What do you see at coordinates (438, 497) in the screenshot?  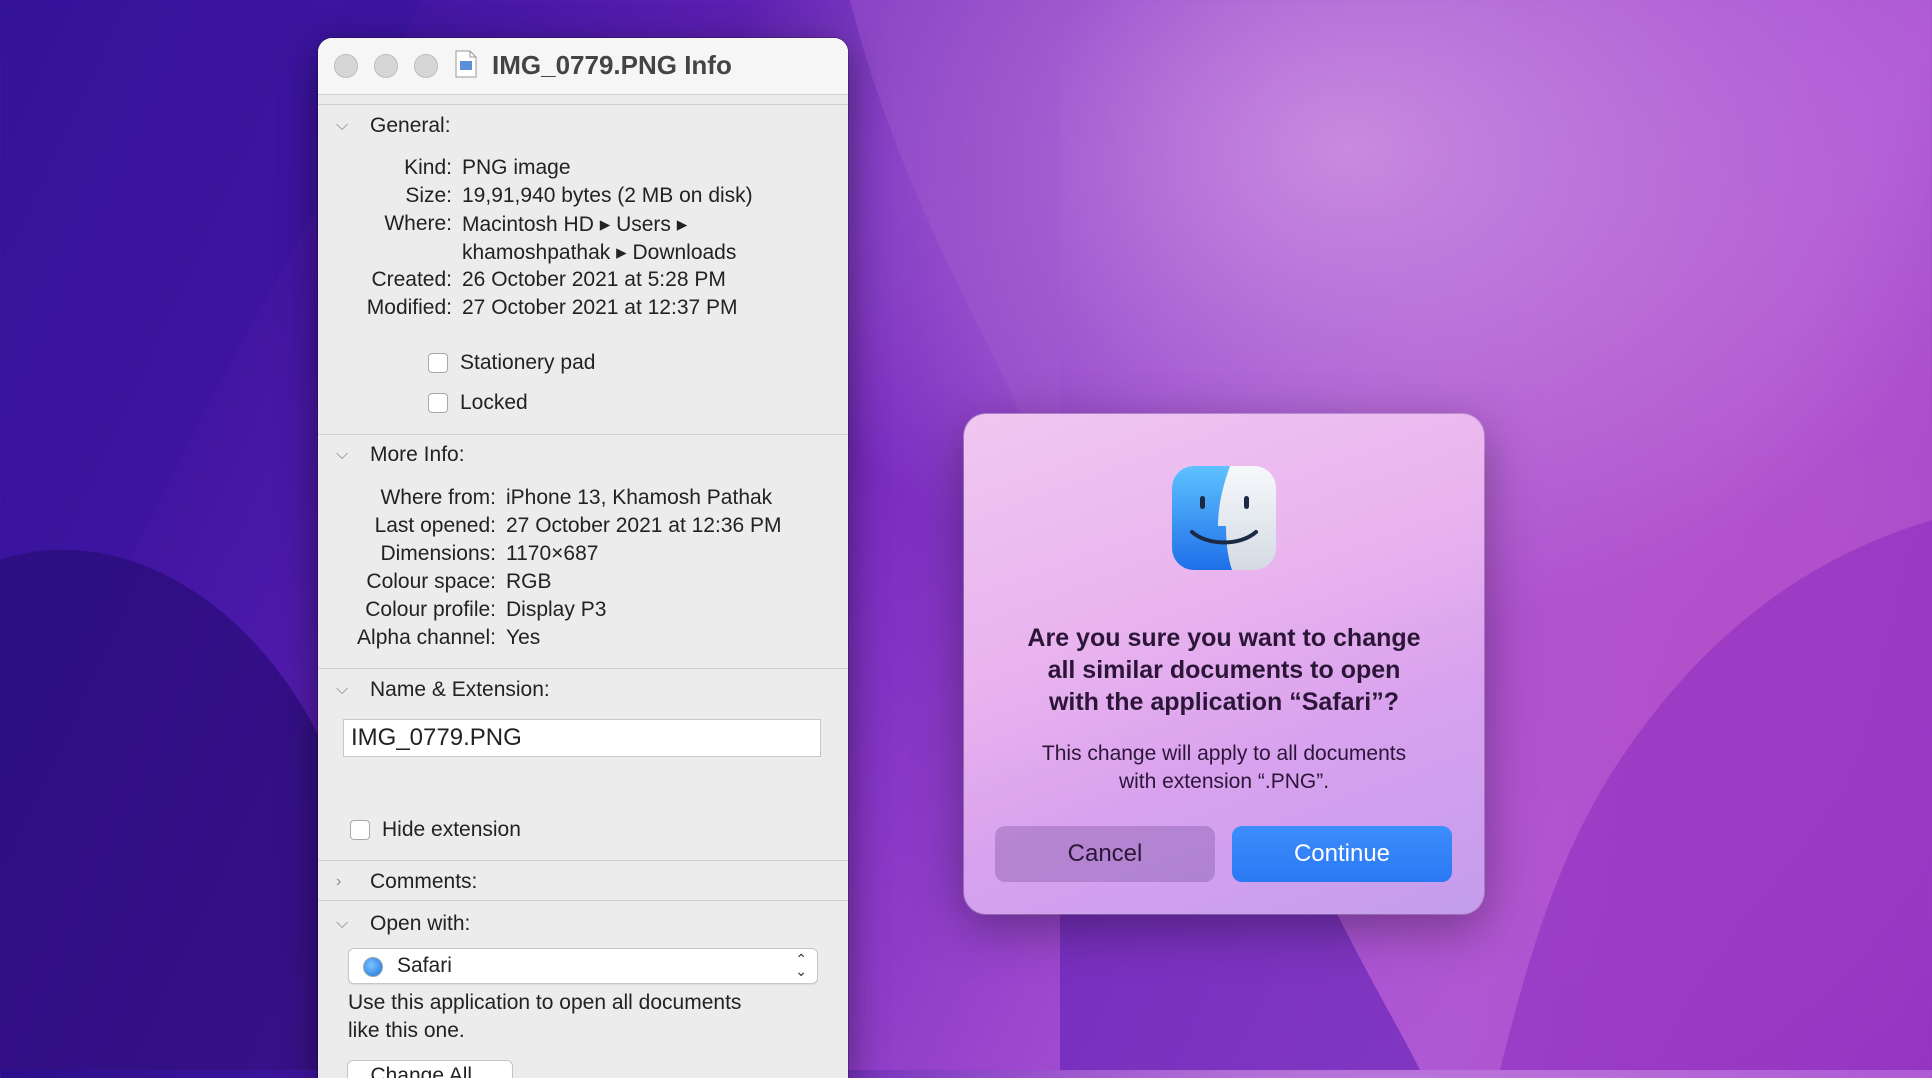 I see `where-from-label: Where from:` at bounding box center [438, 497].